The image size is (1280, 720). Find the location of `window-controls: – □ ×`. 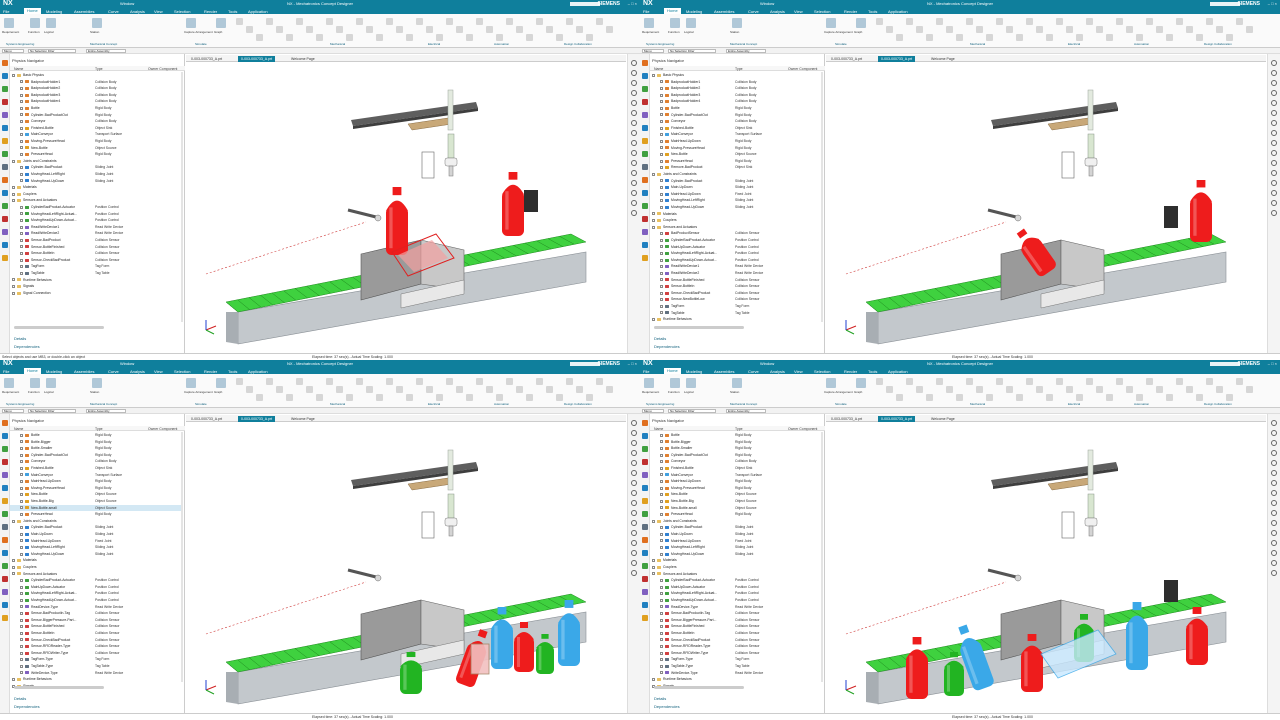

window-controls: – □ × is located at coordinates (1272, 363).